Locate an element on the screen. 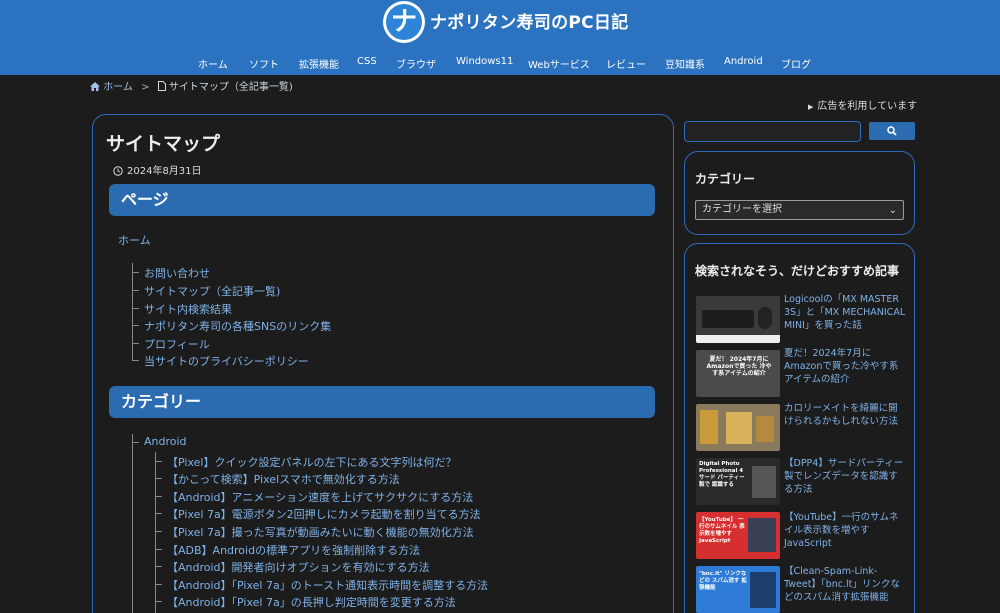  categories-heading: カテゴリー is located at coordinates (382, 402).